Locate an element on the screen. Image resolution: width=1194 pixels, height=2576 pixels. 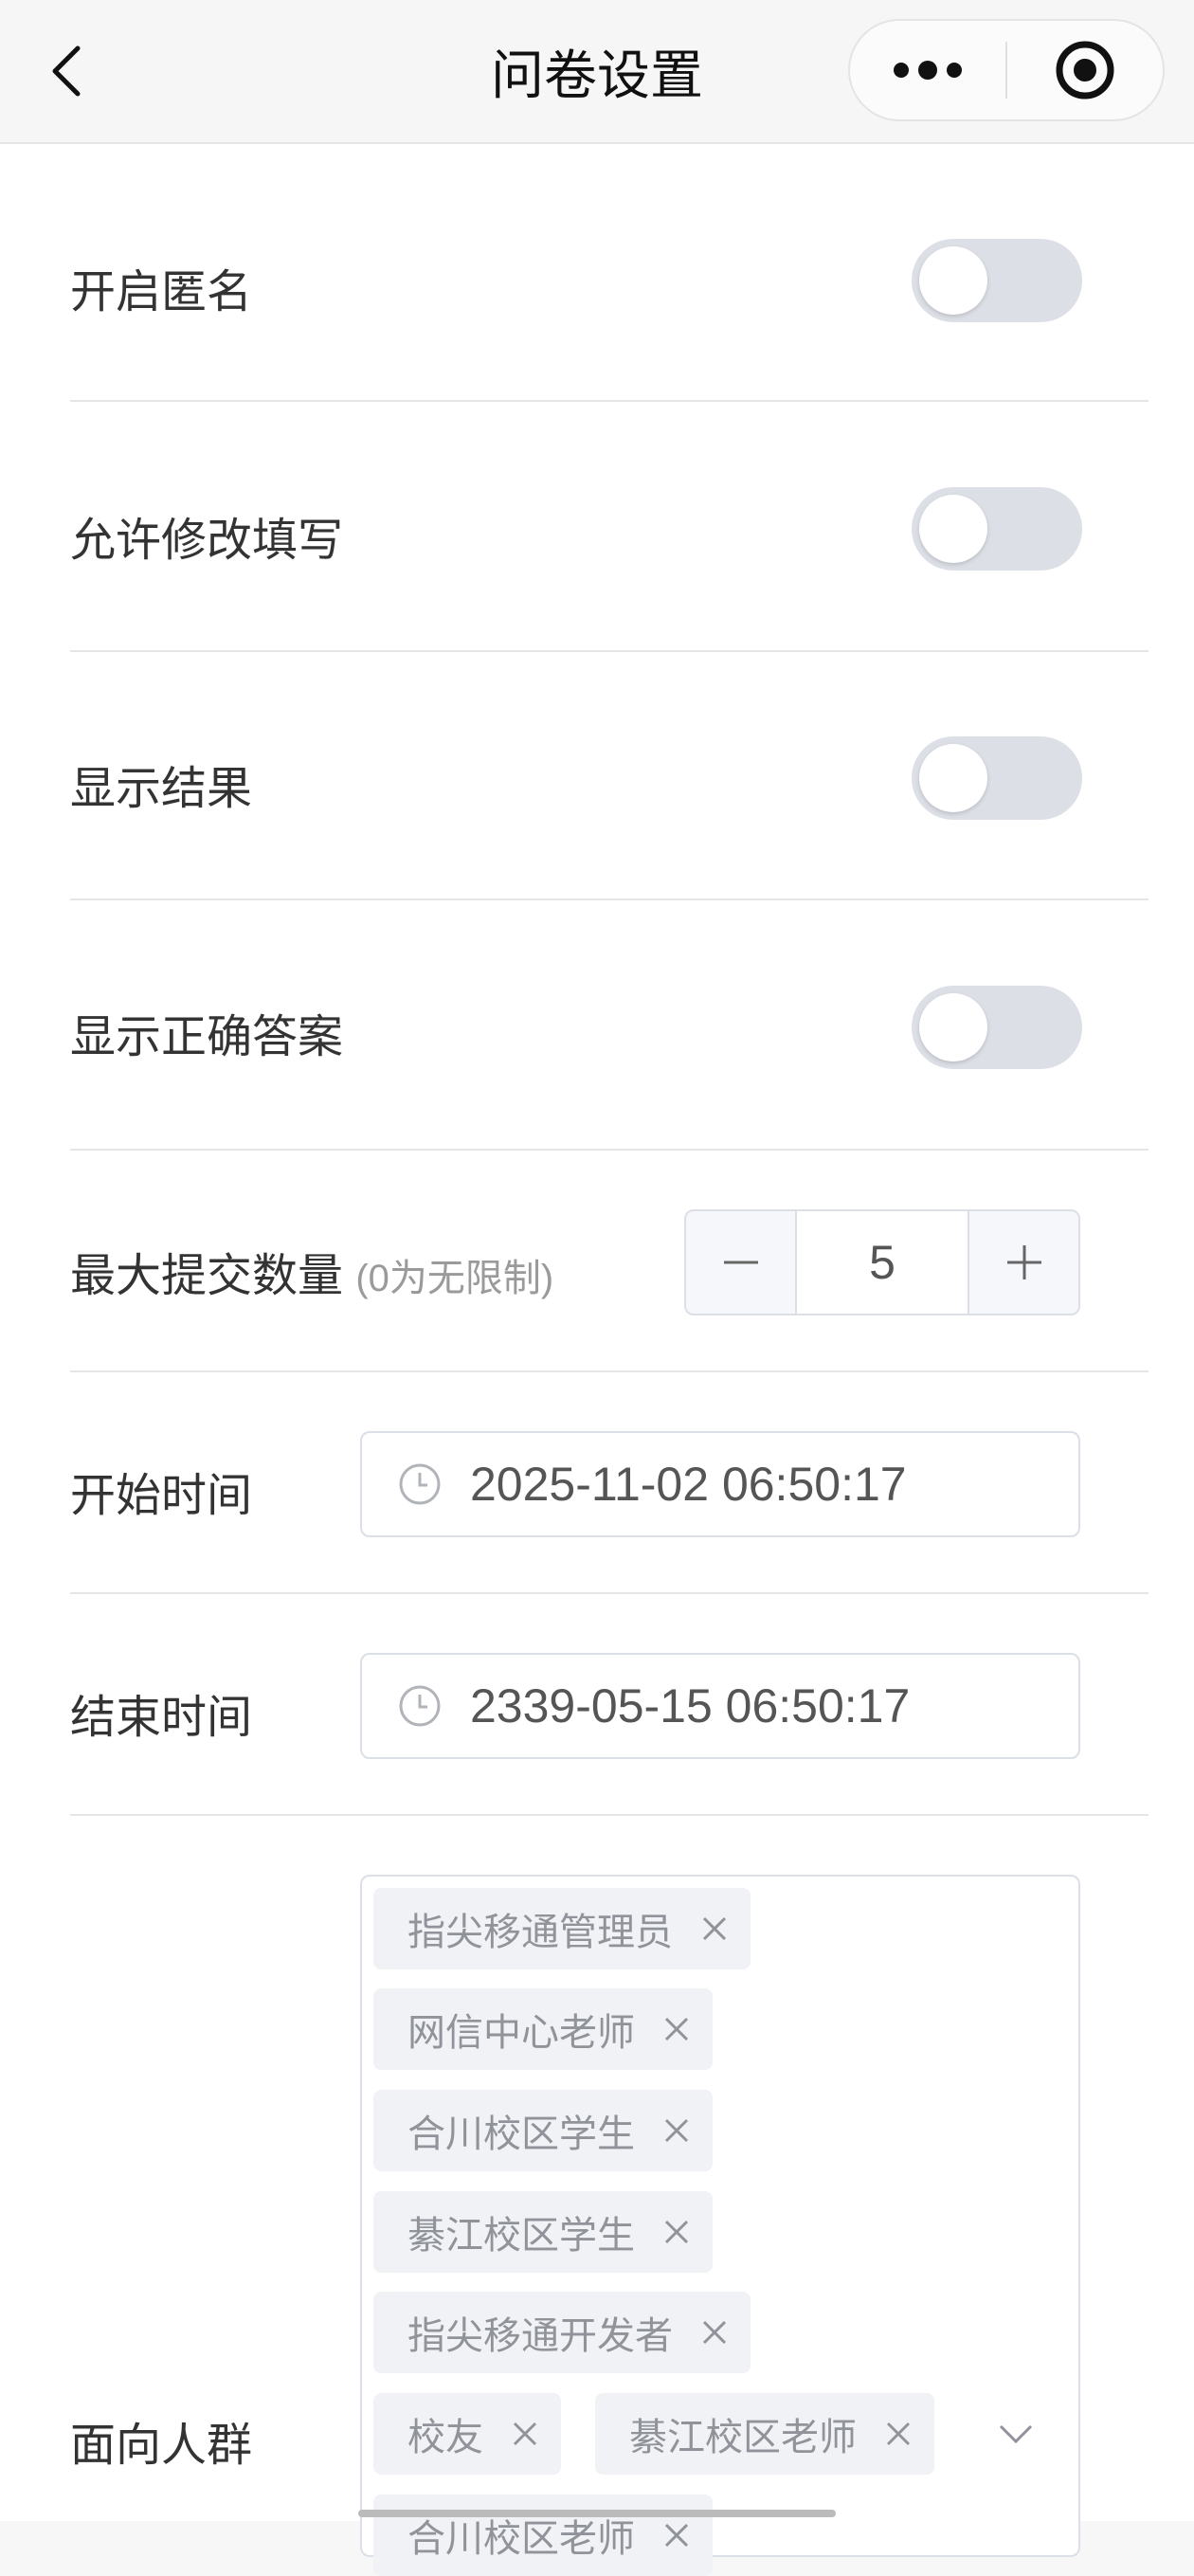
back-button is located at coordinates (66, 71).